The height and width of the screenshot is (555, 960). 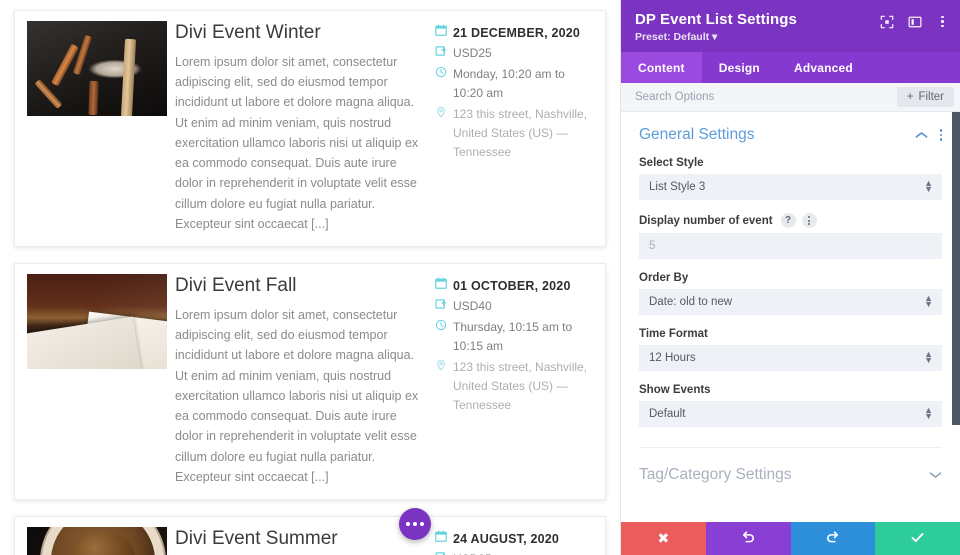 I want to click on focus-icon, so click(x=886, y=21).